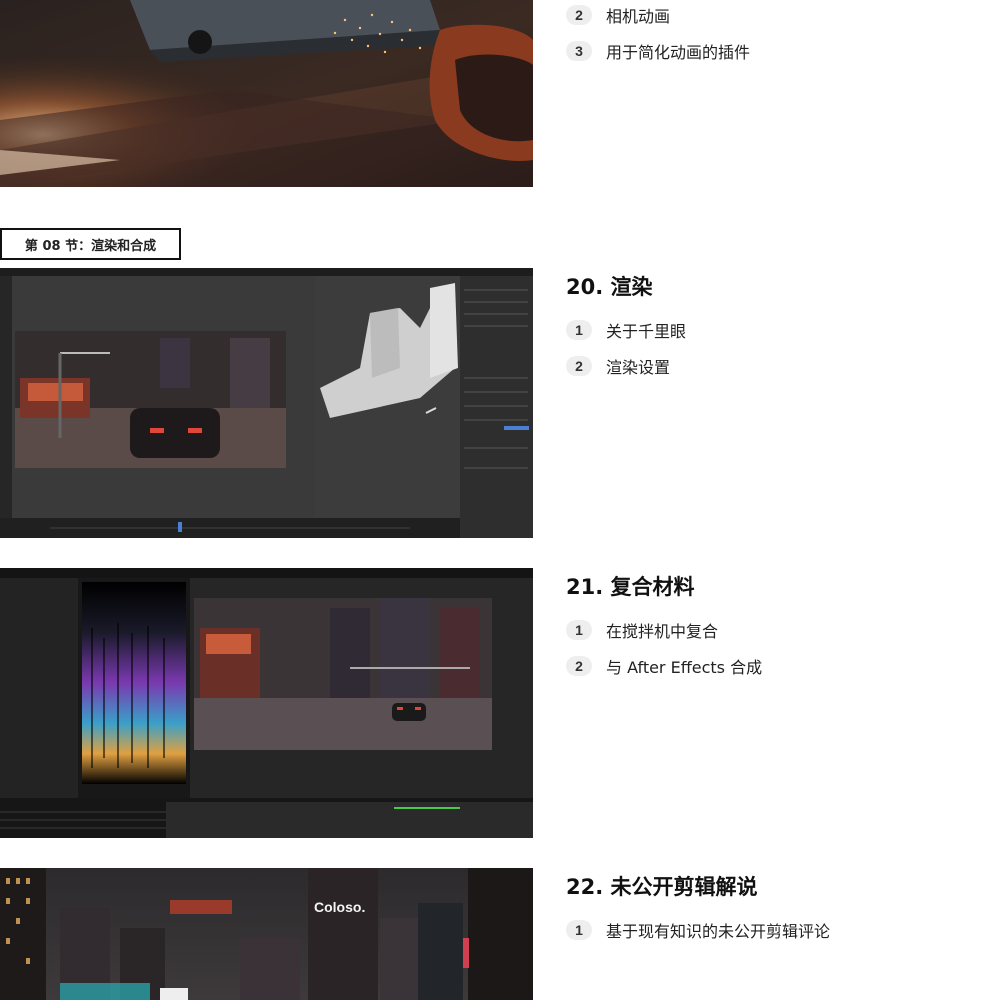  I want to click on item-label: 与 After Effects 合成, so click(684, 667).